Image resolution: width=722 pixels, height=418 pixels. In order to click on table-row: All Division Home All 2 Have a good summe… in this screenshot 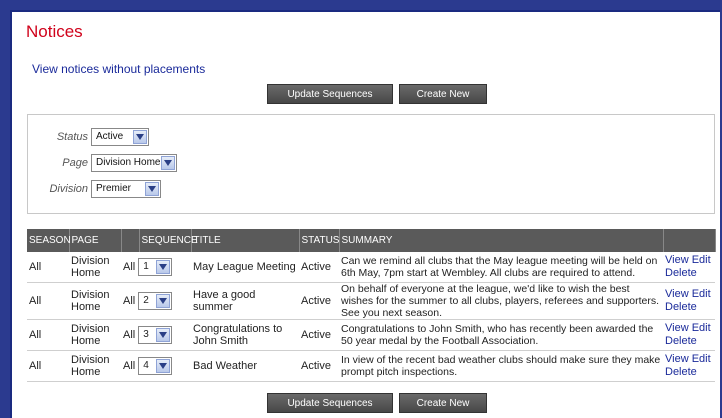, I will do `click(371, 301)`.